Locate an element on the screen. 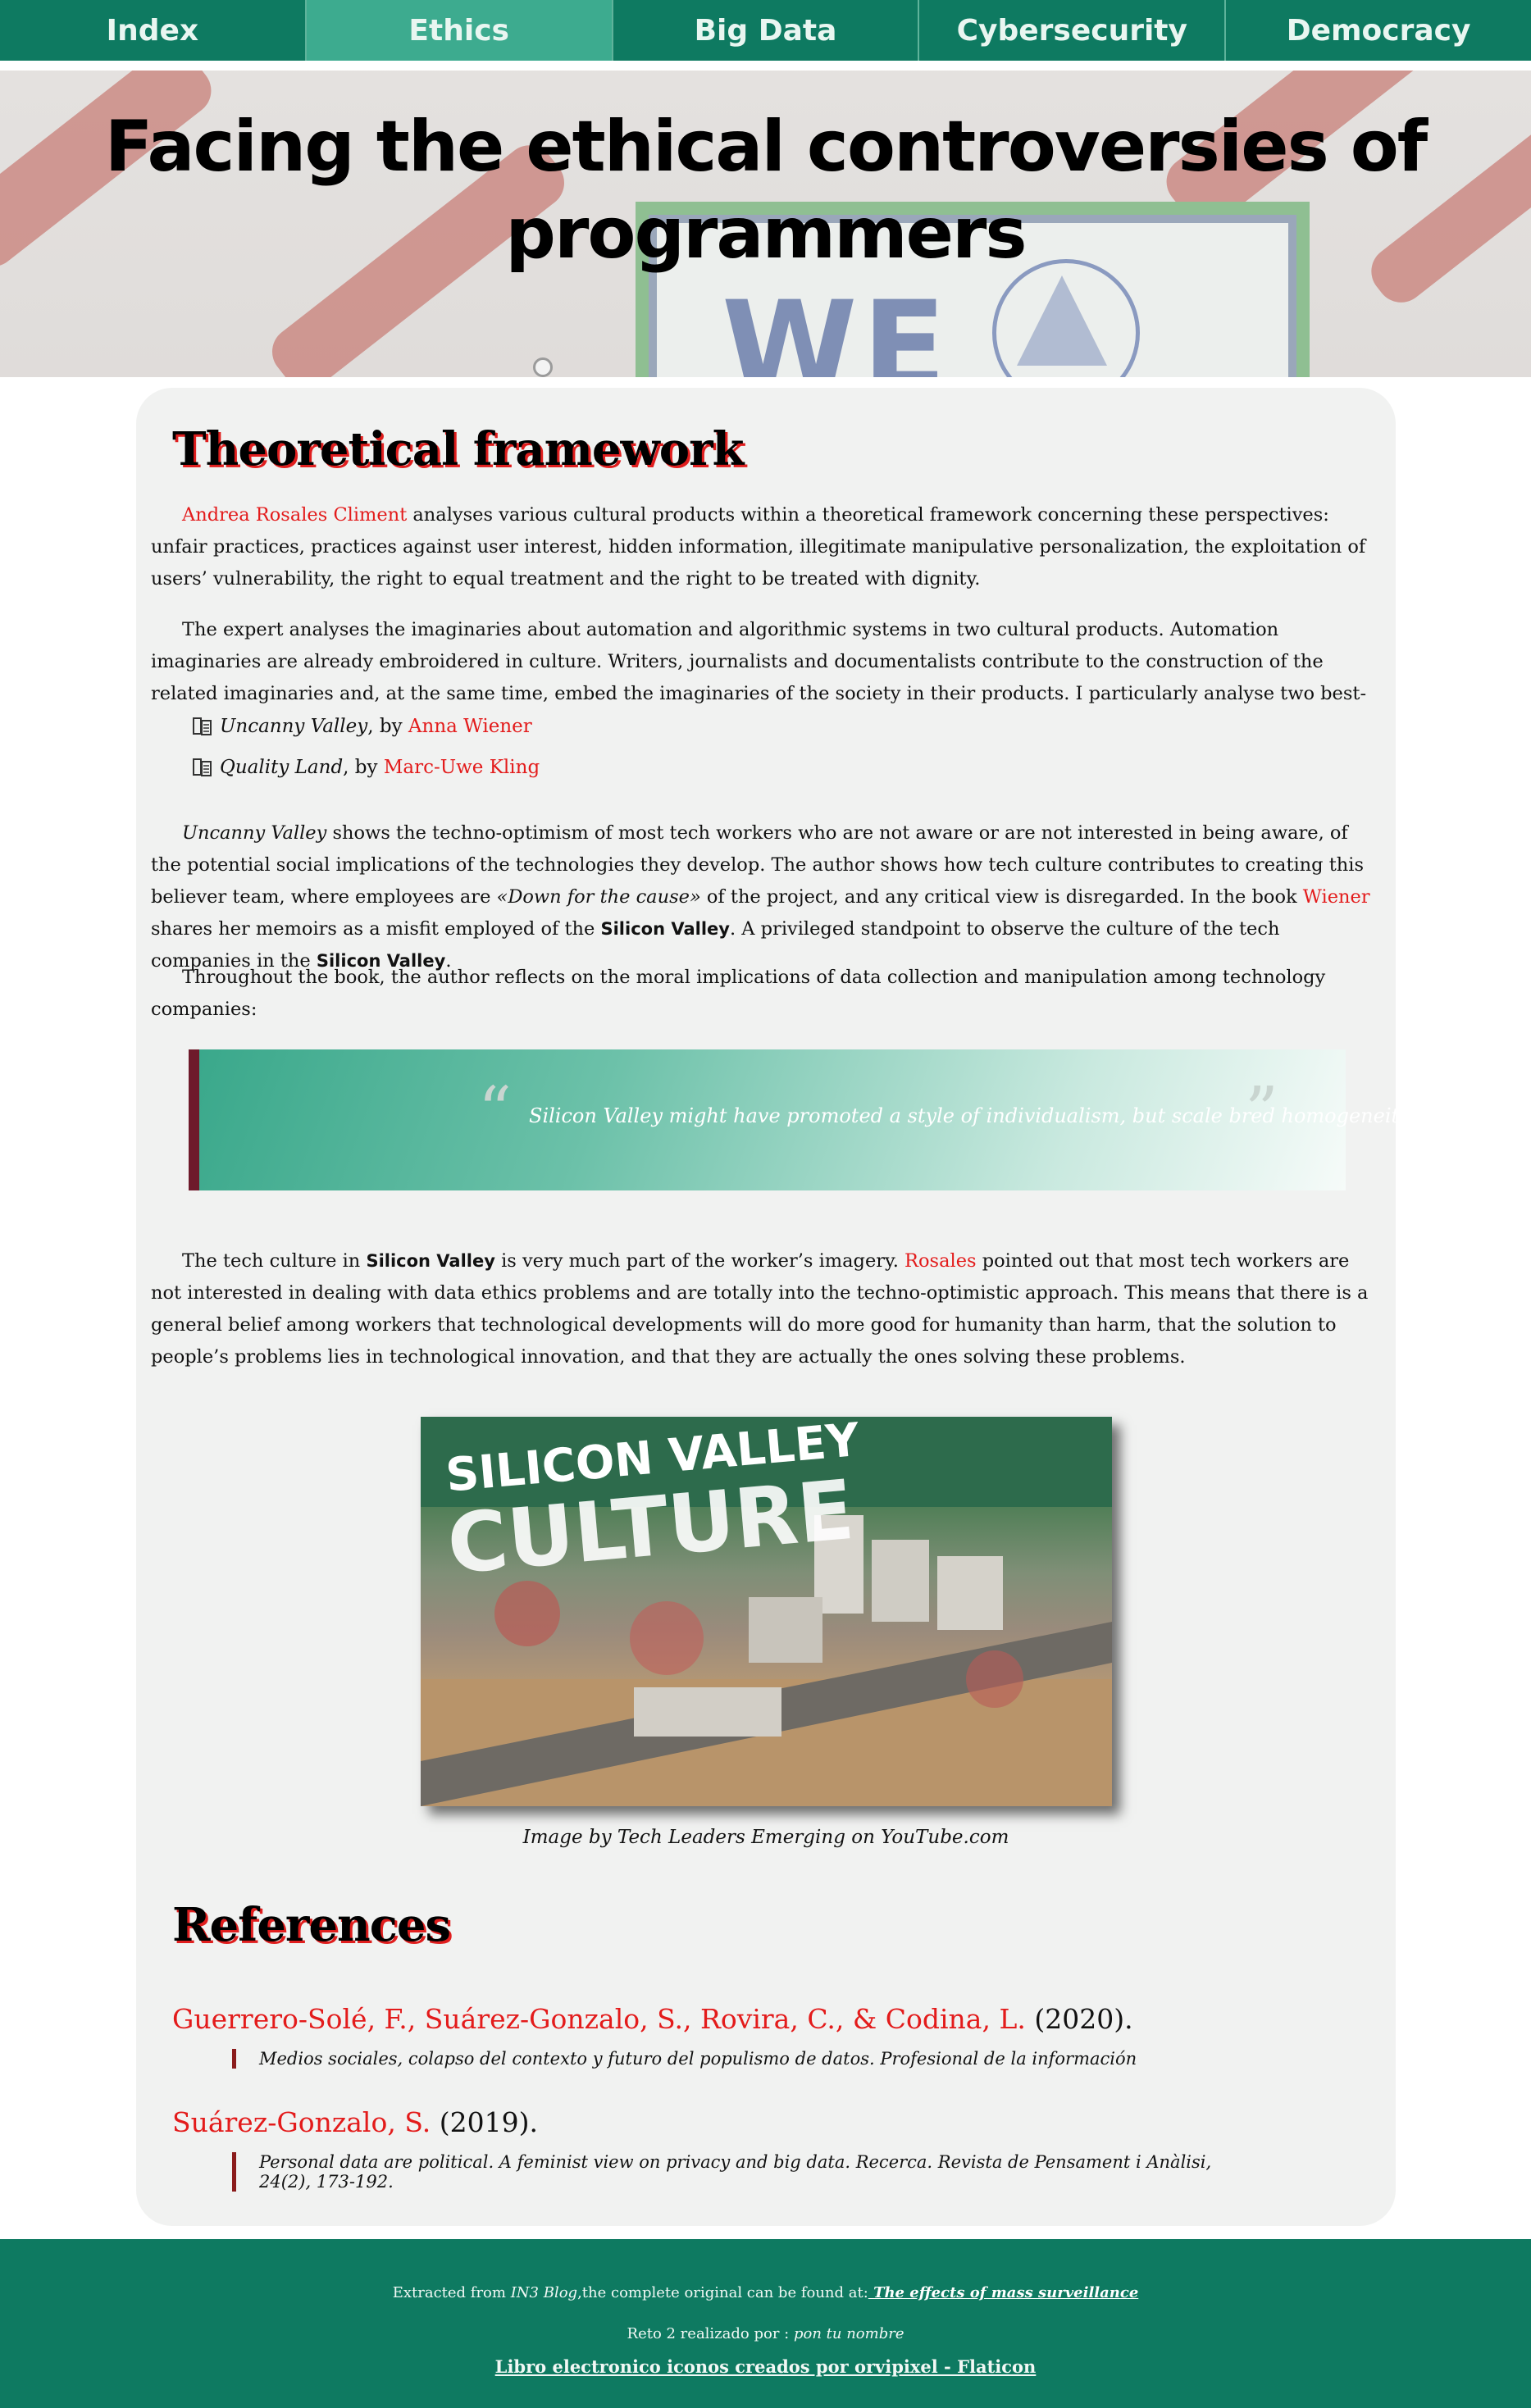  screw-icon is located at coordinates (543, 367).